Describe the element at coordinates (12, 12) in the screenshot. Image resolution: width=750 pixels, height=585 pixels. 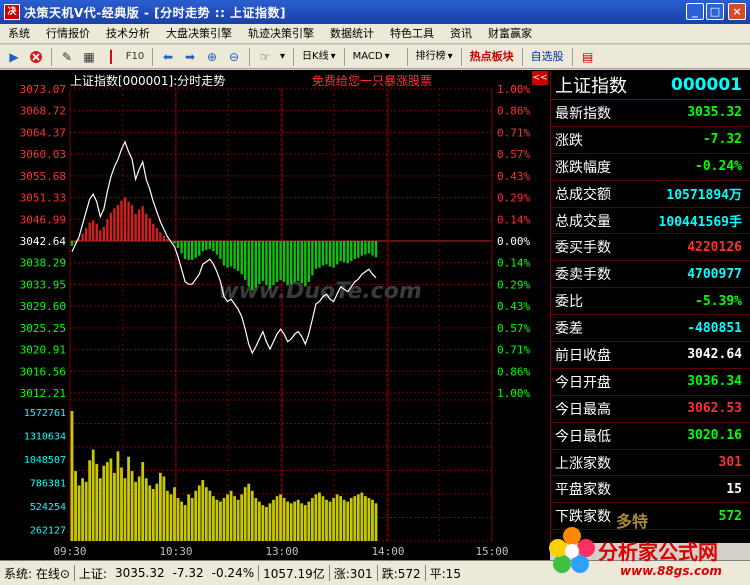
I see `app-icon: 决` at that location.